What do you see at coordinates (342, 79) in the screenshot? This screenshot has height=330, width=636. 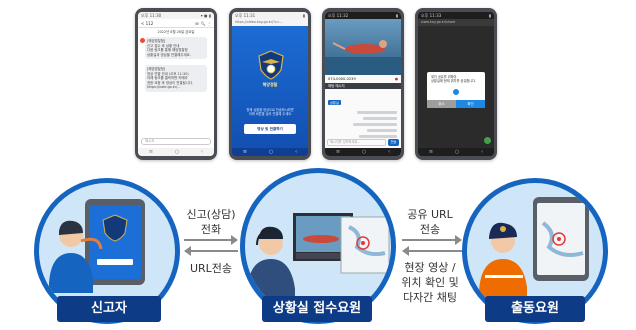 I see `call-number: 074-0000-0239` at bounding box center [342, 79].